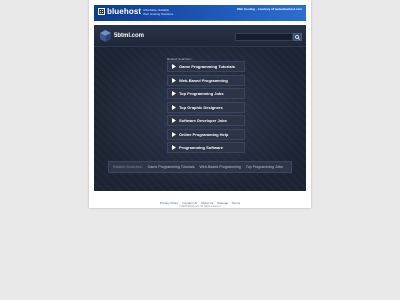 The height and width of the screenshot is (300, 400). What do you see at coordinates (124, 11) in the screenshot?
I see `bluehost-brand: bluehost` at bounding box center [124, 11].